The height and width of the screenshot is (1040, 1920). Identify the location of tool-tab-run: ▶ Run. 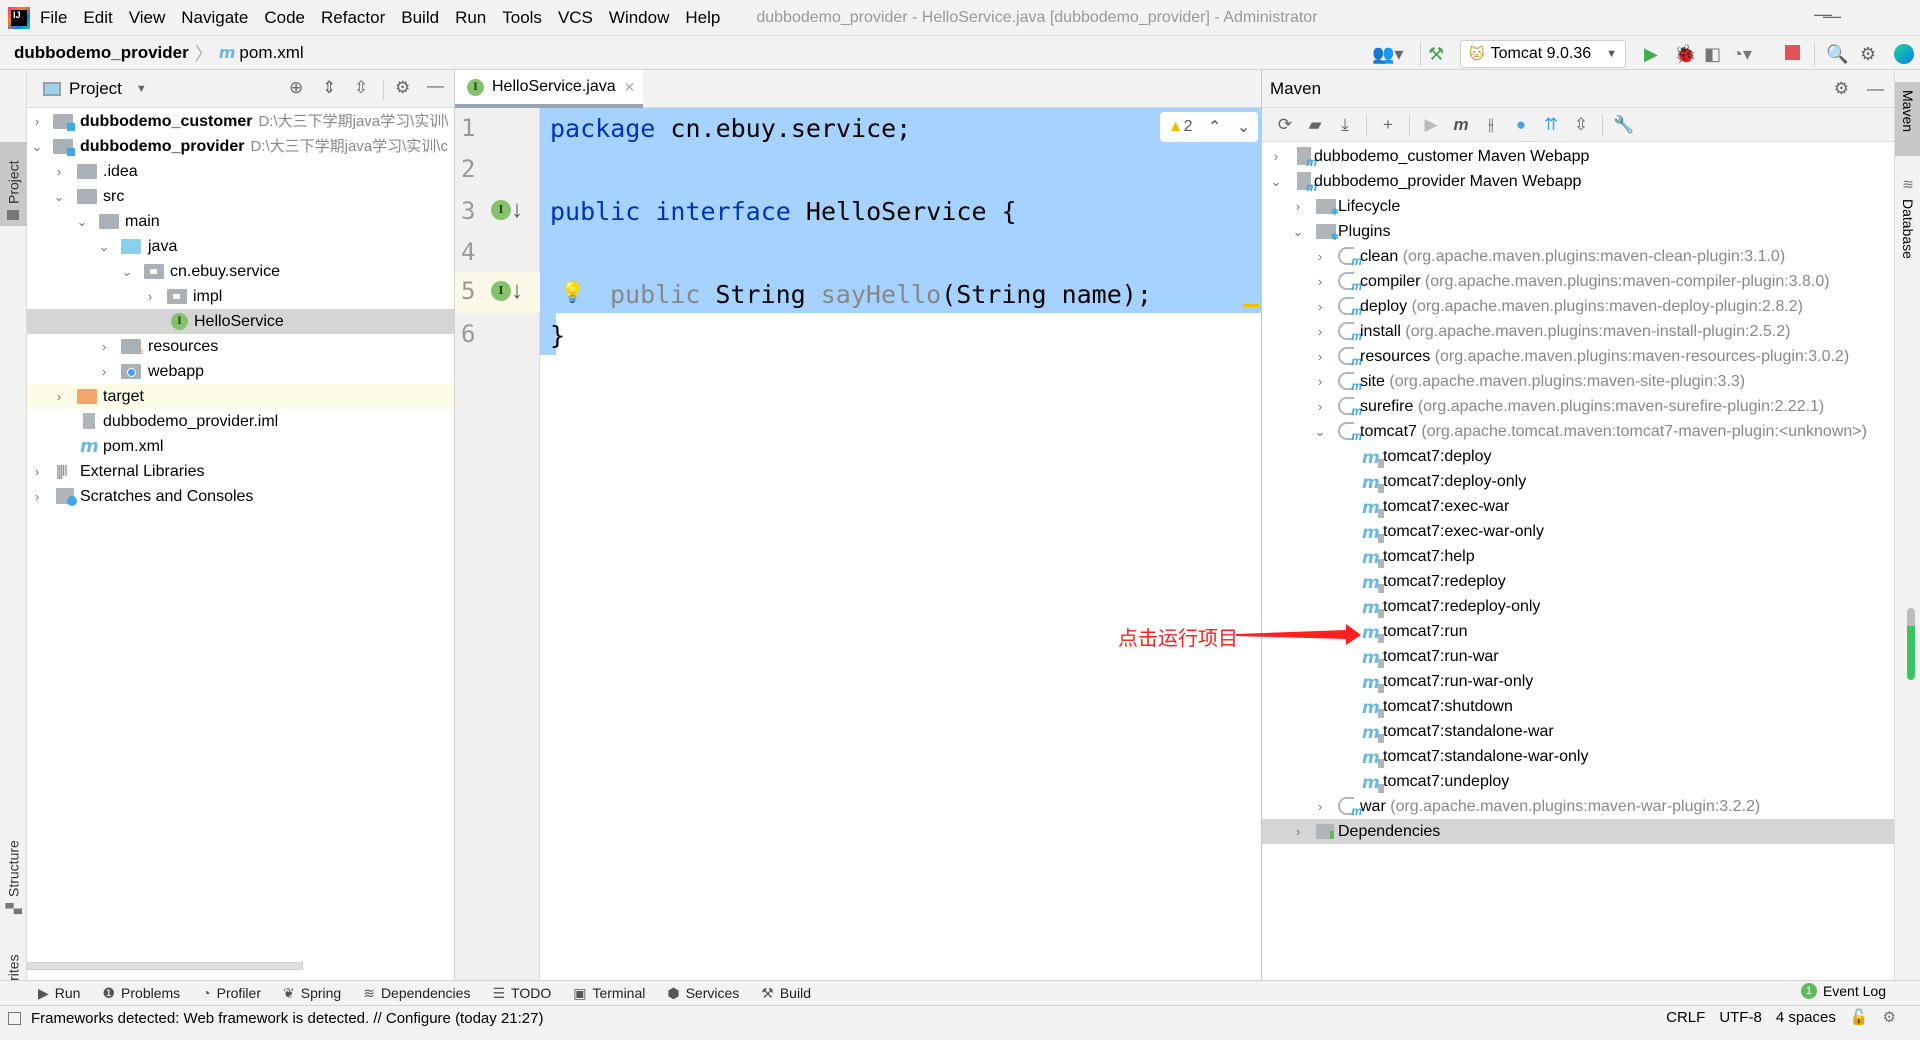
(59, 993).